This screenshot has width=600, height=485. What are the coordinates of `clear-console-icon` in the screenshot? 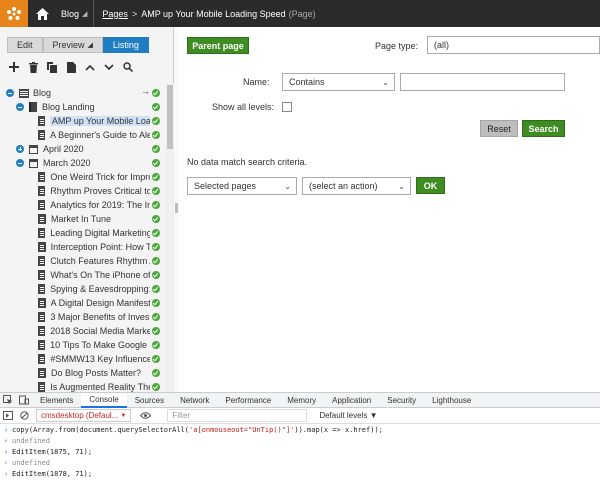 It's located at (24, 415).